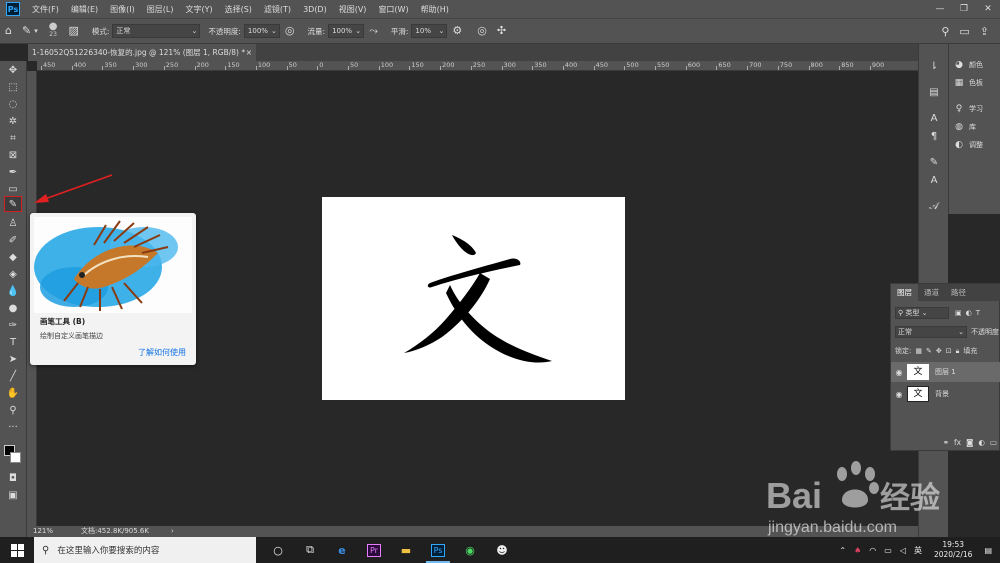 The width and height of the screenshot is (1000, 563). What do you see at coordinates (310, 550) in the screenshot?
I see `task-view-icon: ⧉` at bounding box center [310, 550].